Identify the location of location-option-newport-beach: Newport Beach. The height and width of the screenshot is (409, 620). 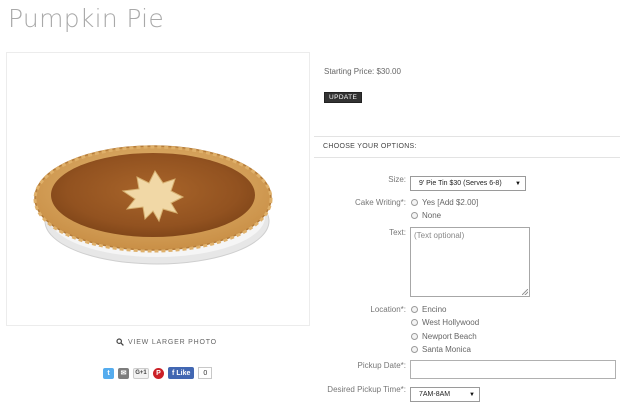
(444, 336).